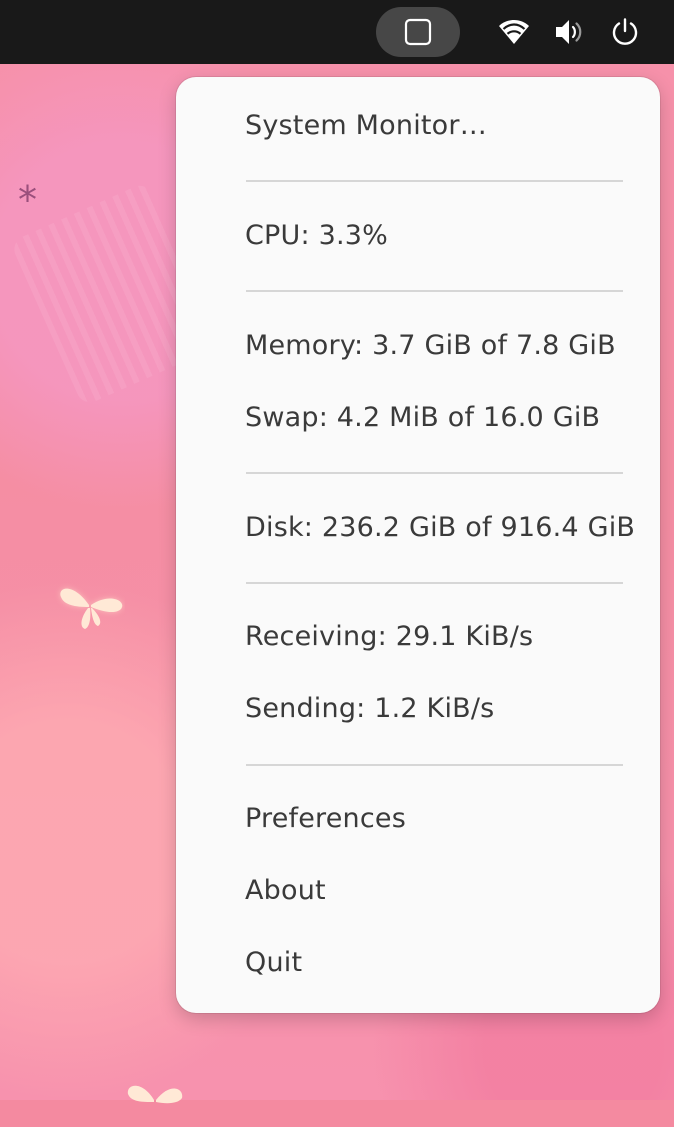 This screenshot has width=674, height=1127. I want to click on menu-item-receiving: Receiving: 29.1 KiB/s, so click(389, 637).